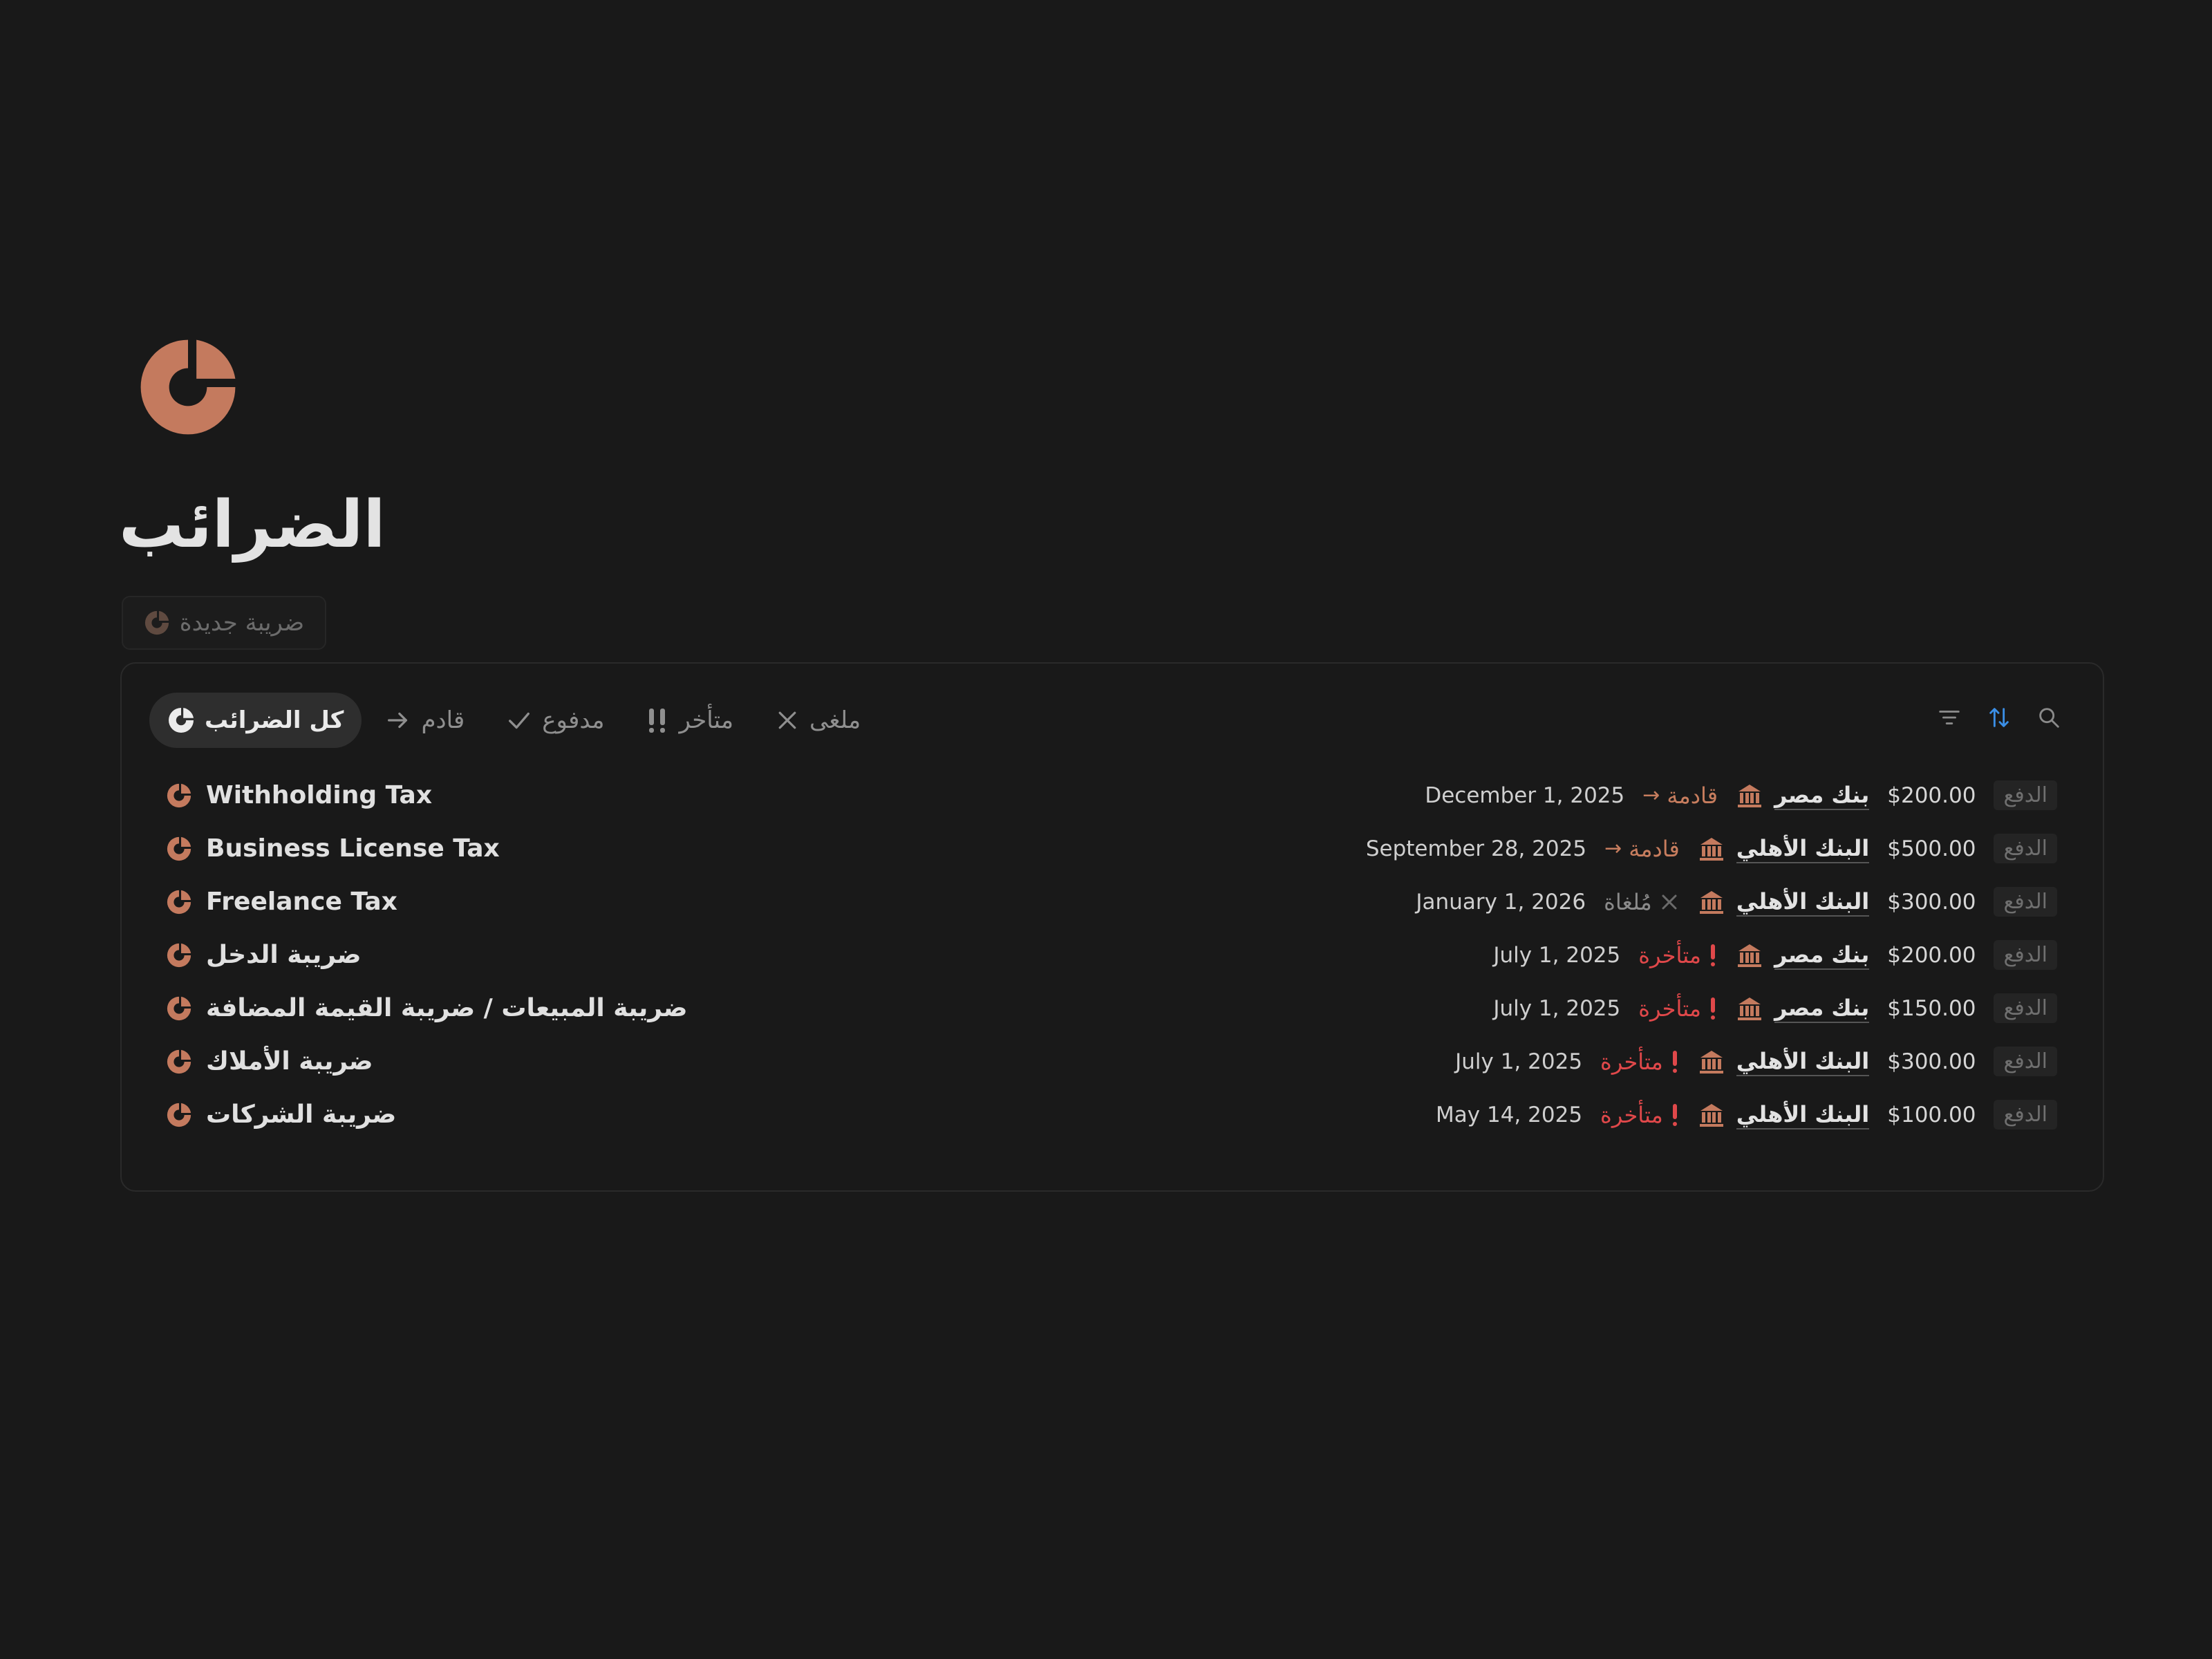 This screenshot has width=2212, height=1659. I want to click on row-title-cell: Business License Tax, so click(333, 848).